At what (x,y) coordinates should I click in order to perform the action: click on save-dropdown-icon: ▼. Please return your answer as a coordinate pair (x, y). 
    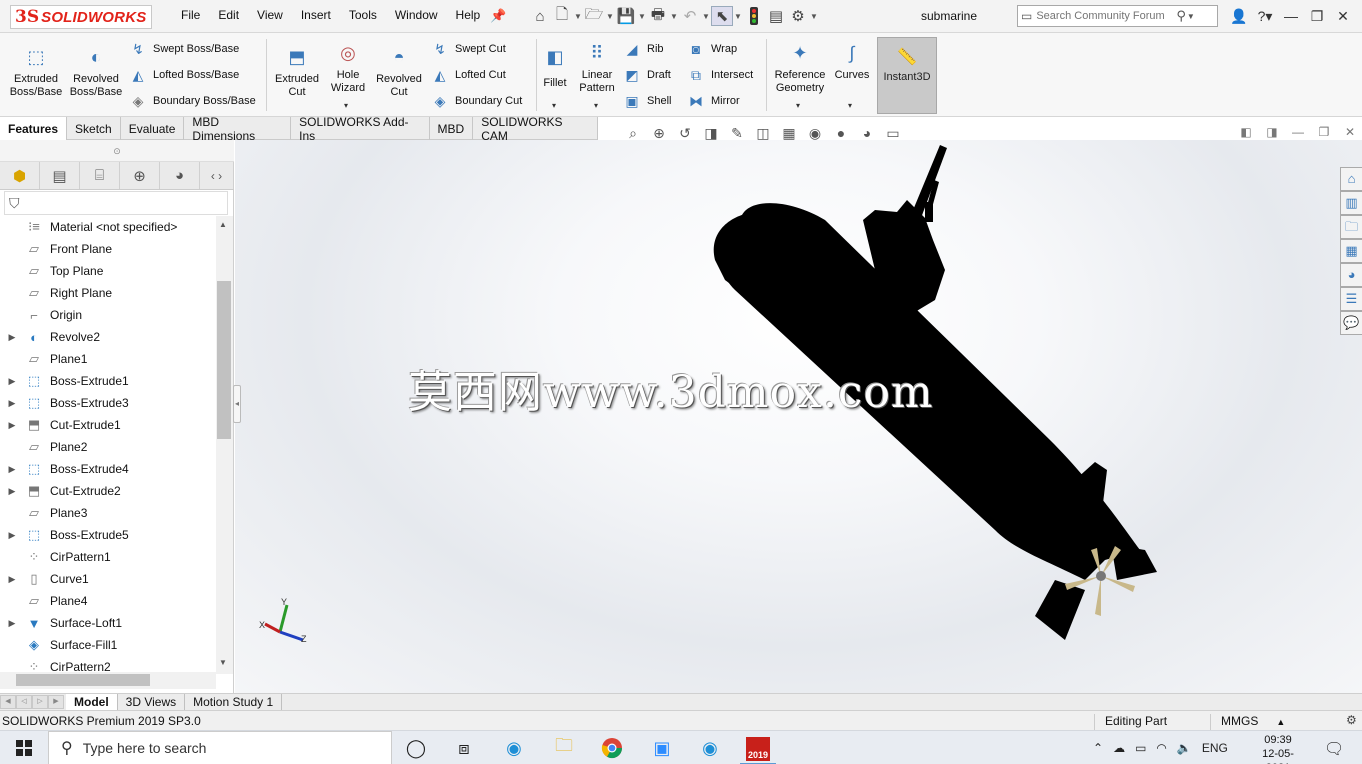
    Looking at the image, I should click on (642, 16).